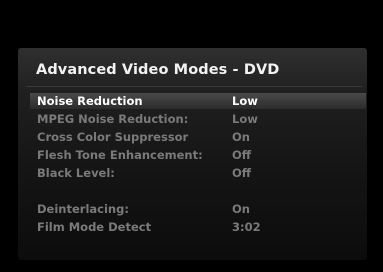  What do you see at coordinates (94, 227) in the screenshot?
I see `menu-item-label: Film Mode Detect` at bounding box center [94, 227].